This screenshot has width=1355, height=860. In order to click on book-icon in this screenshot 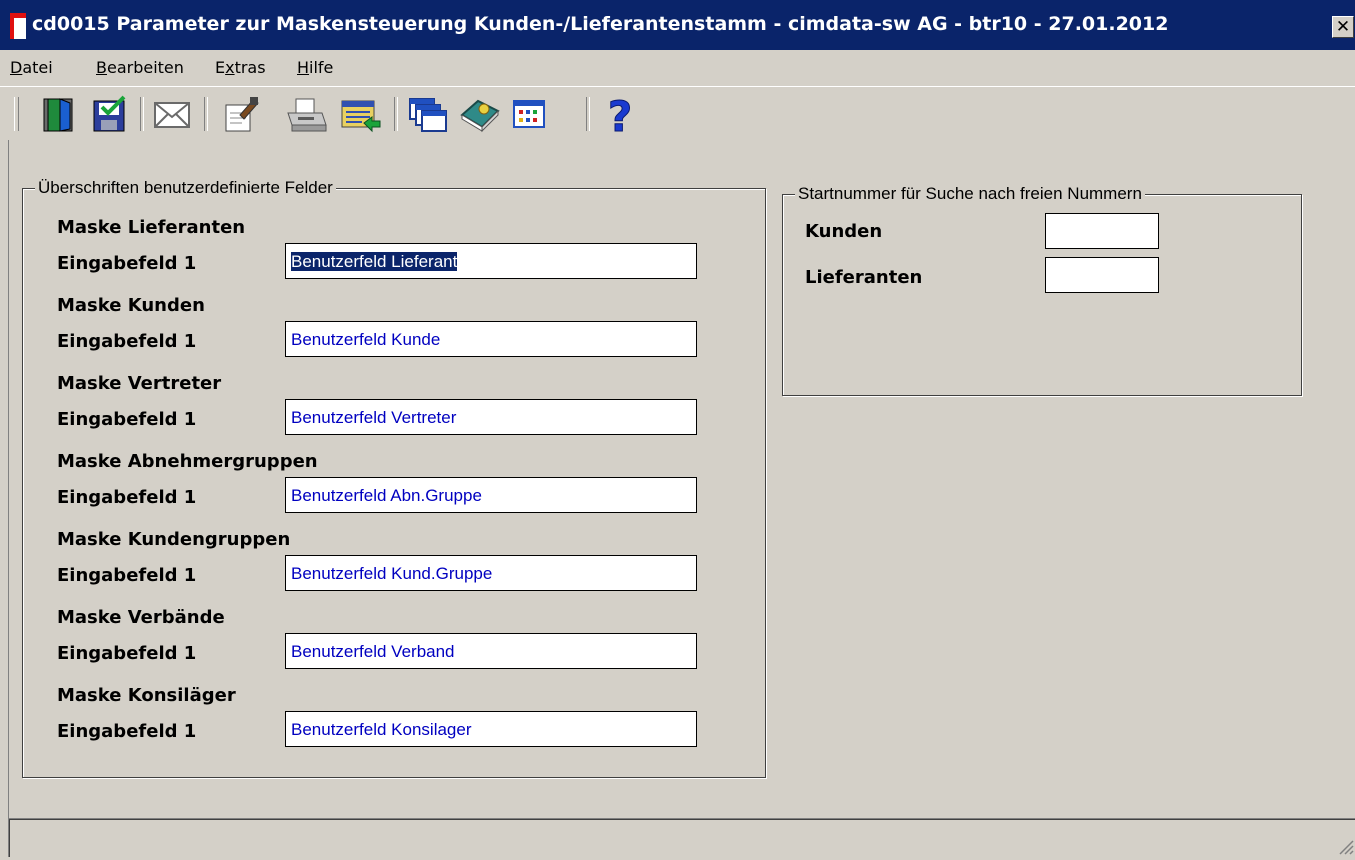, I will do `click(480, 115)`.